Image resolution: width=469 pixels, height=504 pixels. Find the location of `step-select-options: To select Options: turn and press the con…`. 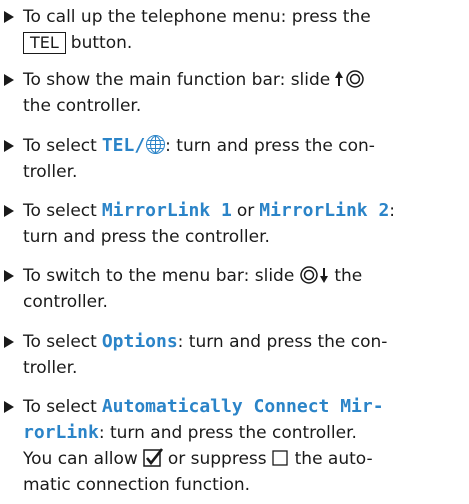

step-select-options: To select Options: turn and press the con… is located at coordinates (235, 355).